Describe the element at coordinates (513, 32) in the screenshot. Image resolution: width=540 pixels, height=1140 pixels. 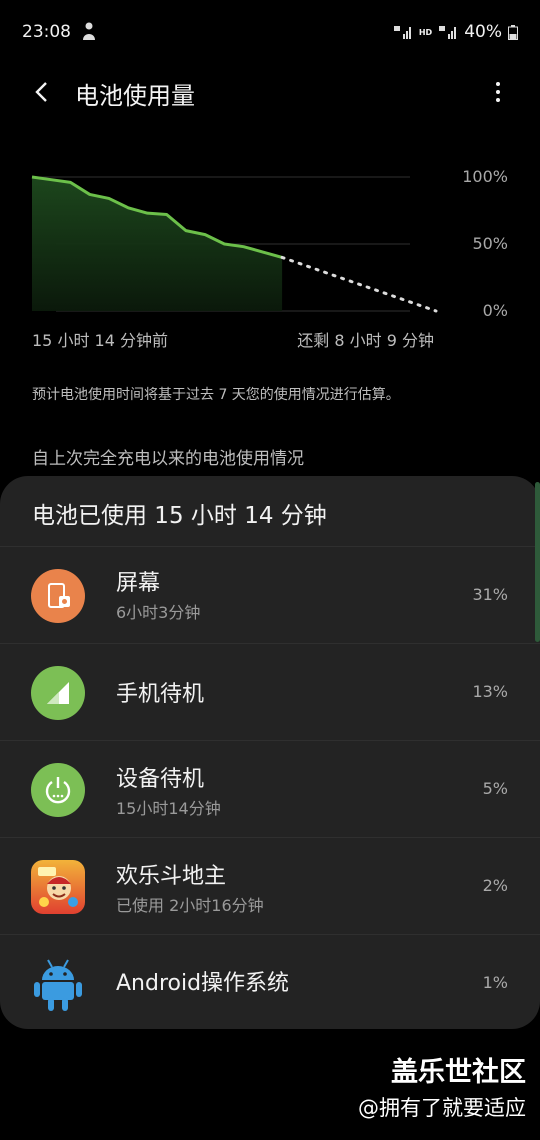
I see `battery-icon` at that location.